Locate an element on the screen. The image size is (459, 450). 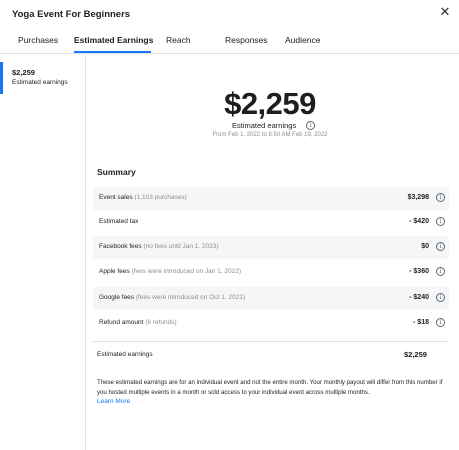
tab-audience: Audience is located at coordinates (302, 40).